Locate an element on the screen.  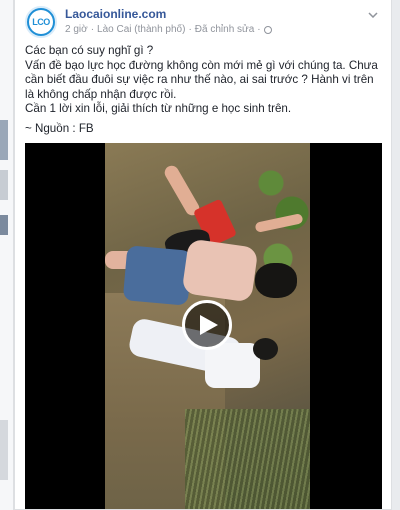
post-location: Lào Cai (thành phố) is located at coordinates (141, 29).